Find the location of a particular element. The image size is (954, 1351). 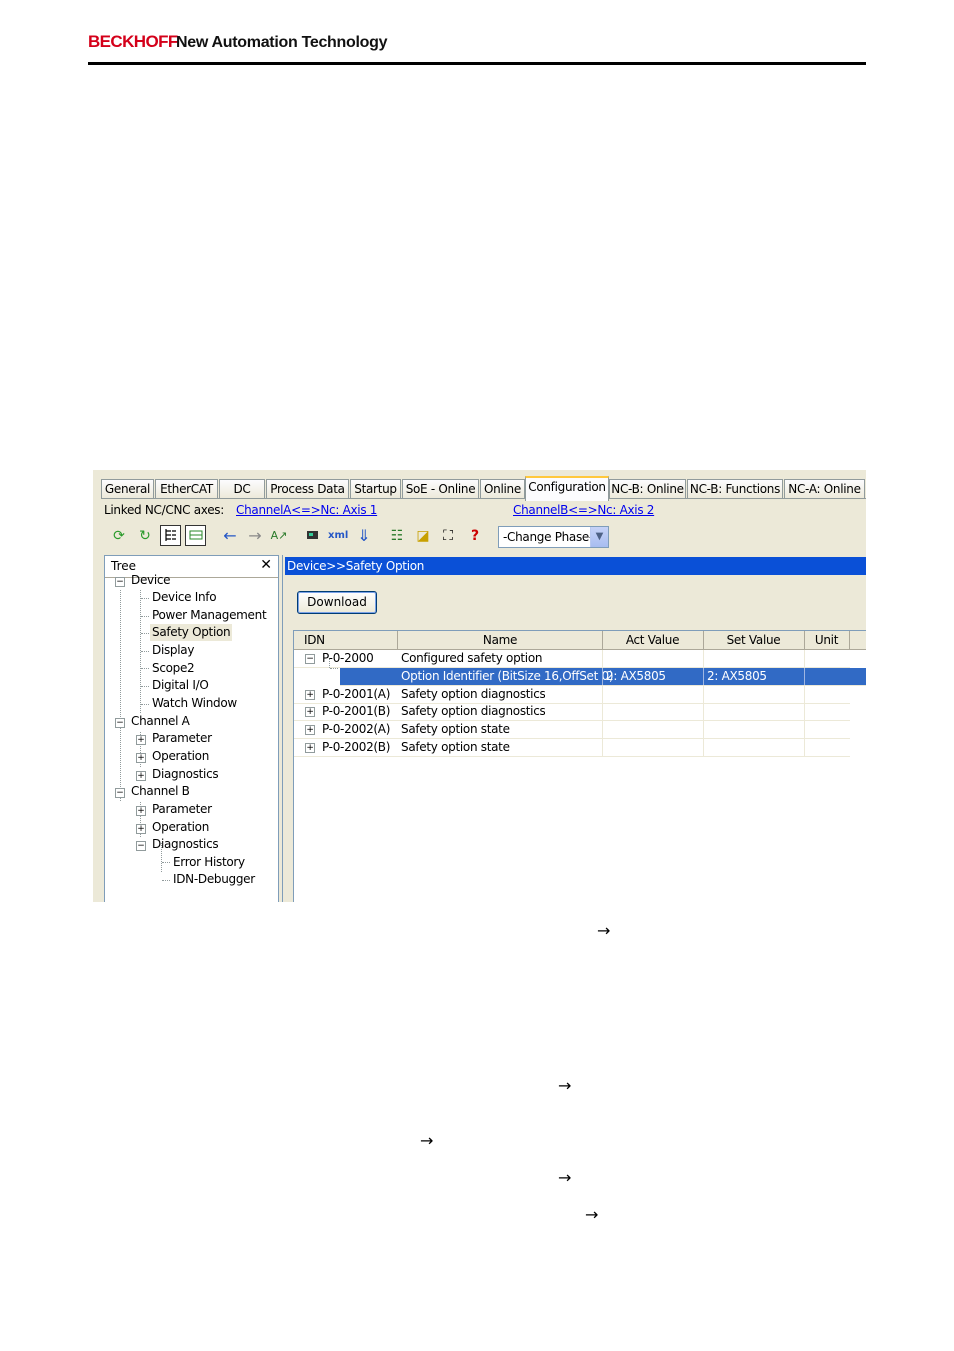

list-check-icon: ☷ is located at coordinates (397, 536).